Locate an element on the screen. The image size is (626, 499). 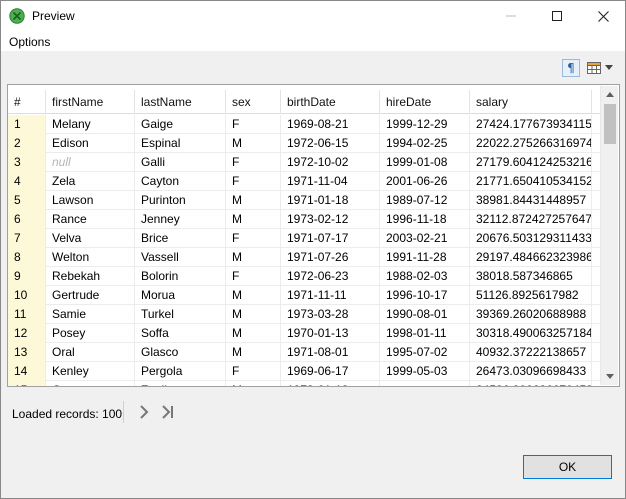
table-cell: 1971-08-01 is located at coordinates (330, 352).